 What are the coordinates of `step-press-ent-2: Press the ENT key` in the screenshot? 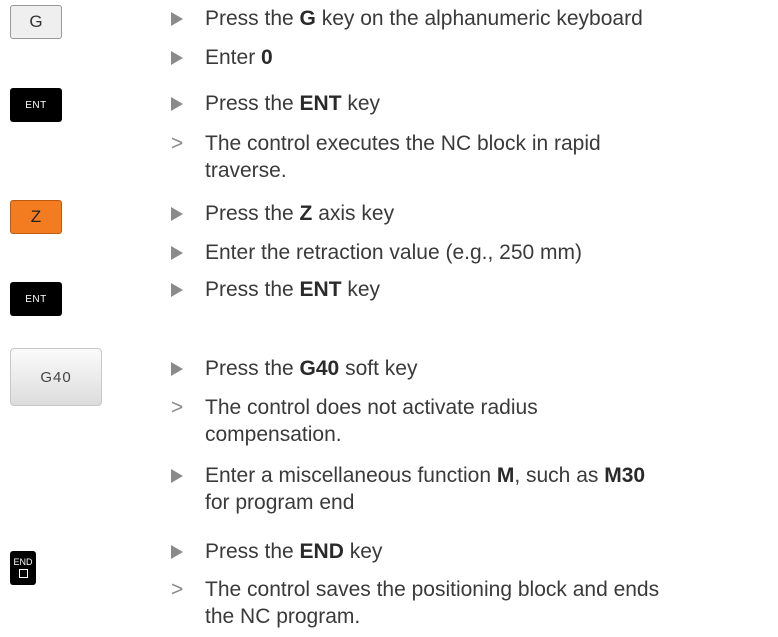 It's located at (471, 289).